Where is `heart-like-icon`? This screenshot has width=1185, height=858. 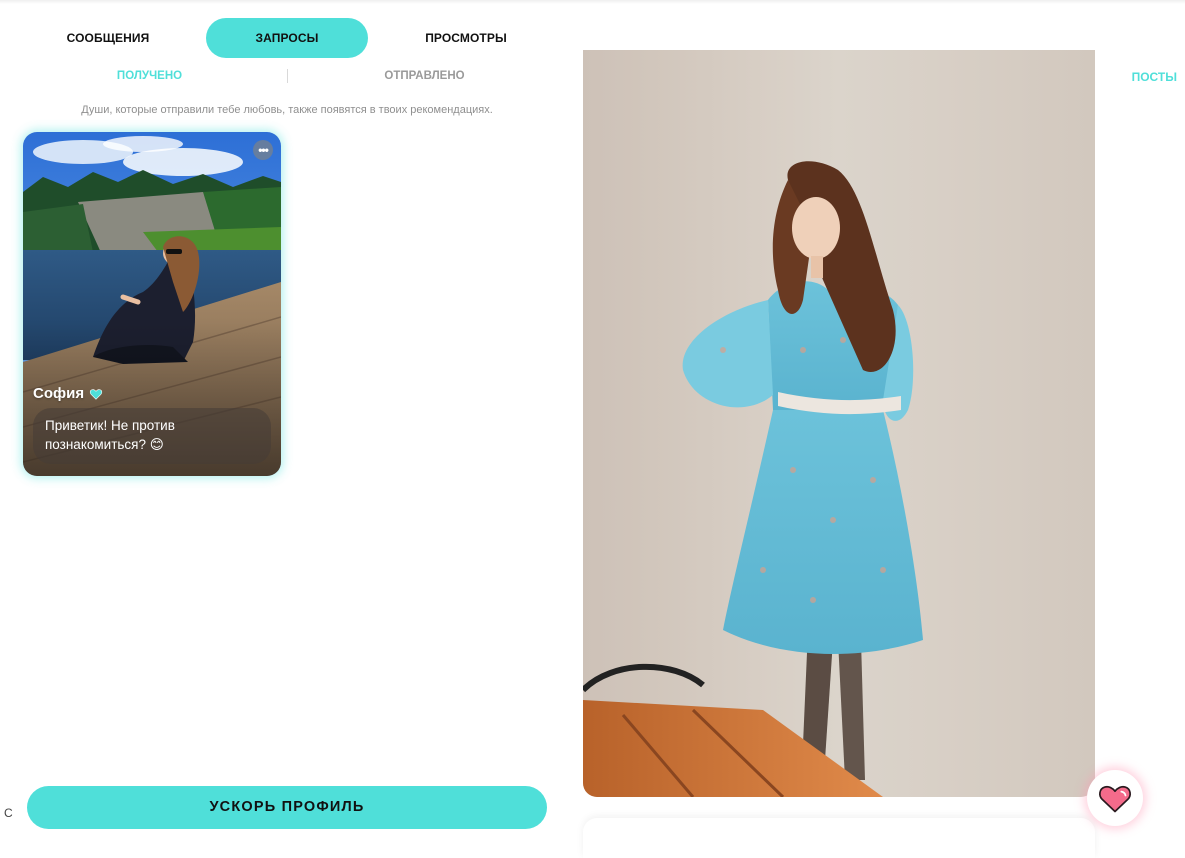 heart-like-icon is located at coordinates (1115, 799).